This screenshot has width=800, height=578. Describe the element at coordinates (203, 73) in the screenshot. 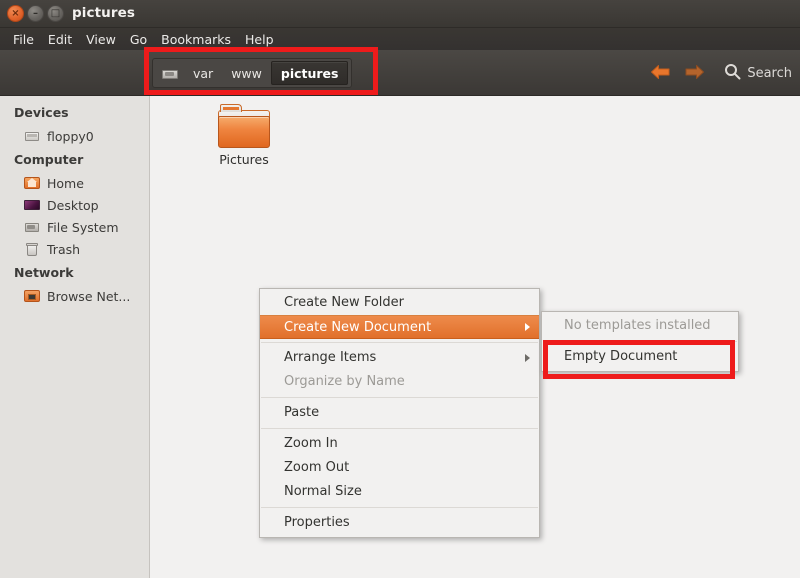

I see `breadcrumb-var: var` at that location.